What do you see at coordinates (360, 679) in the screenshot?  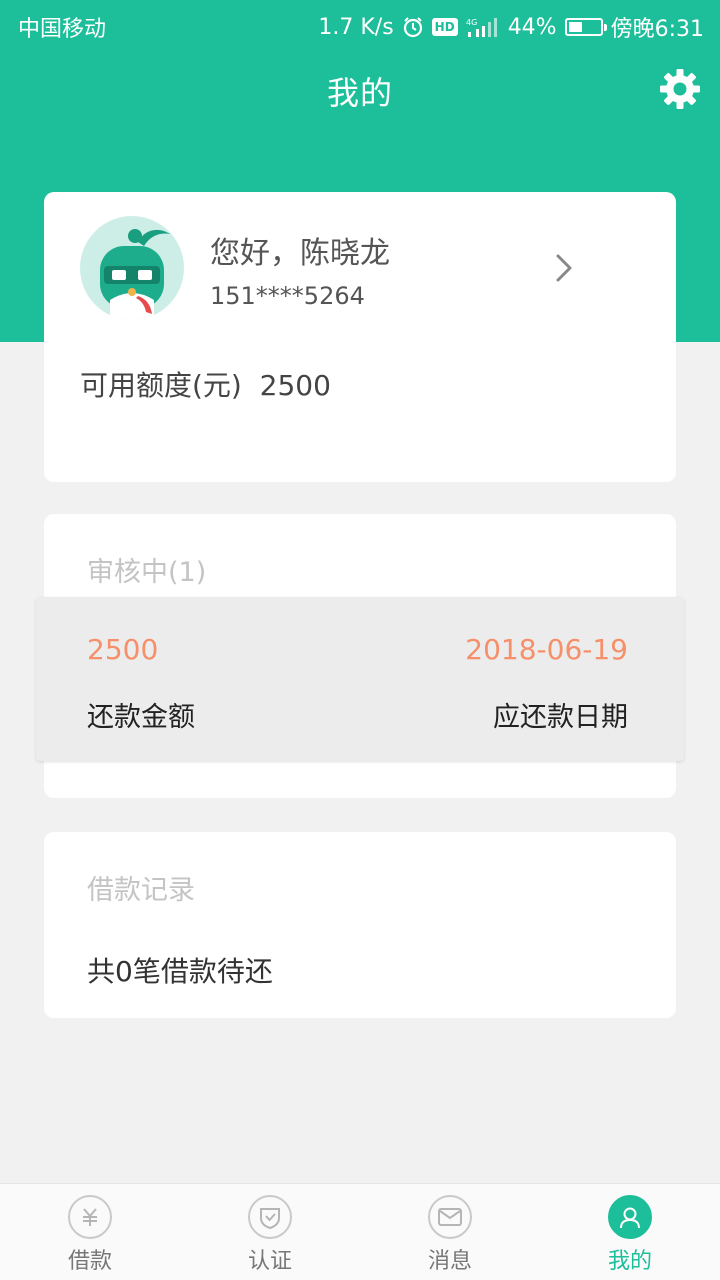 I see `pending-loan-item: 2500 2018-06-19 还款金额 应还款日期` at bounding box center [360, 679].